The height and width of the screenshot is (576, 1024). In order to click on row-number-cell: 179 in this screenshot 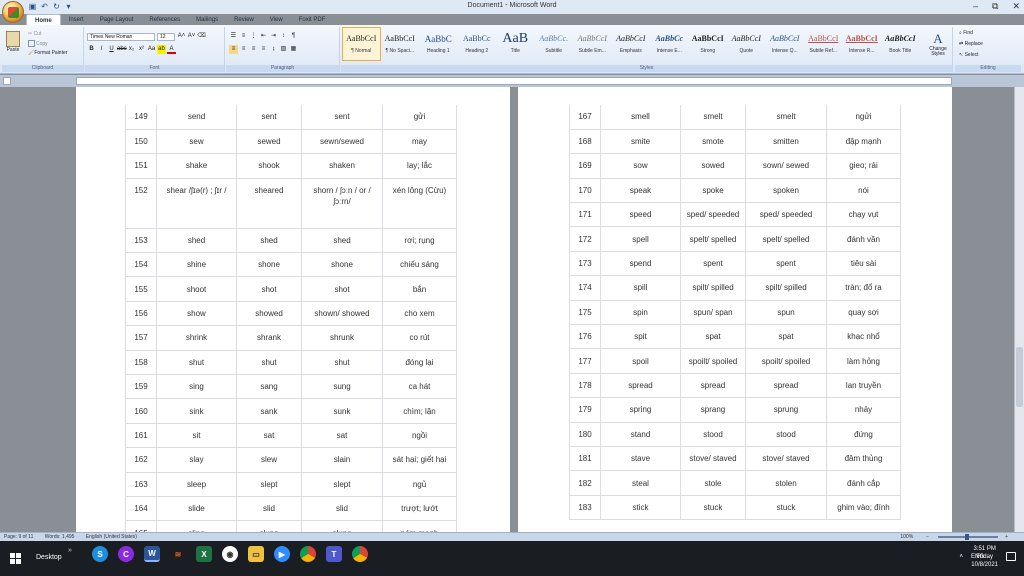, I will do `click(585, 410)`.